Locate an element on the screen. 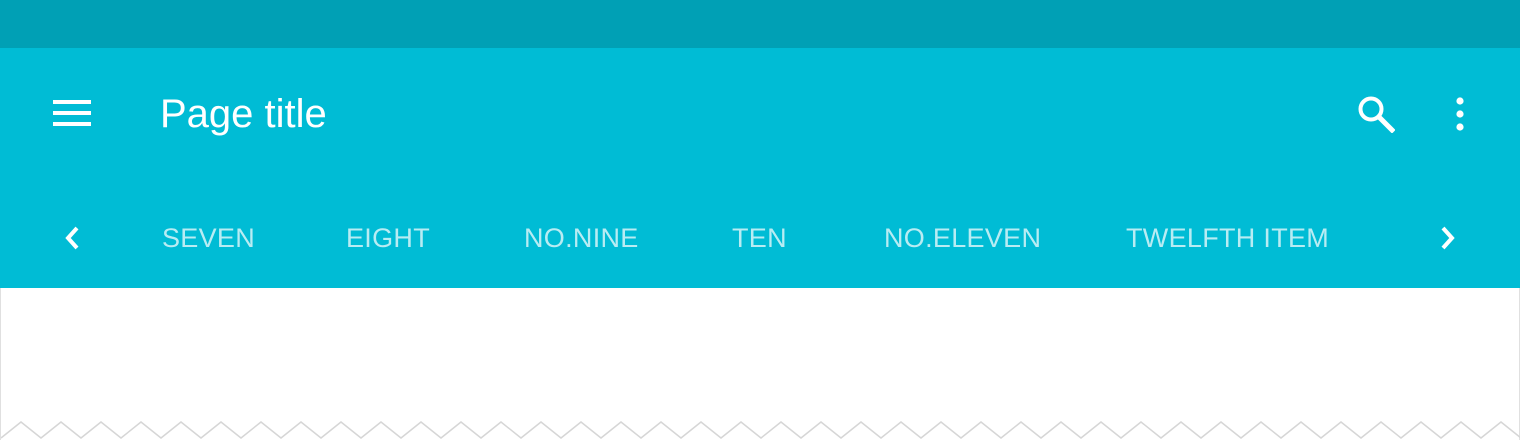  tab-ten: TEN is located at coordinates (759, 238).